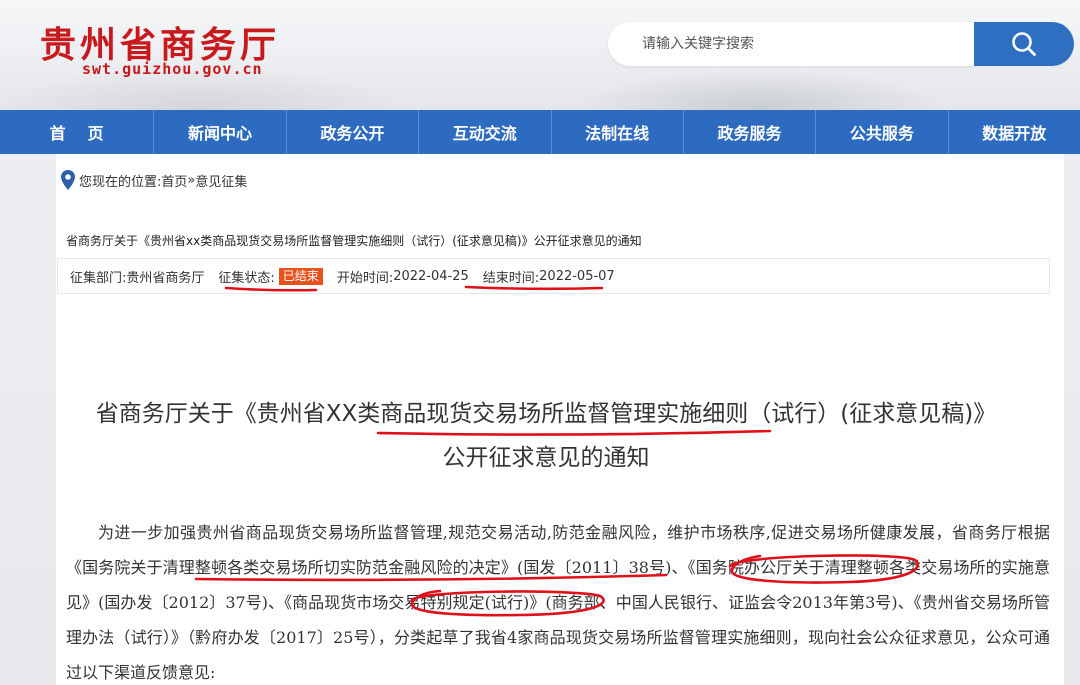 Image resolution: width=1080 pixels, height=685 pixels. What do you see at coordinates (300, 276) in the screenshot?
I see `status-badge: 已结束` at bounding box center [300, 276].